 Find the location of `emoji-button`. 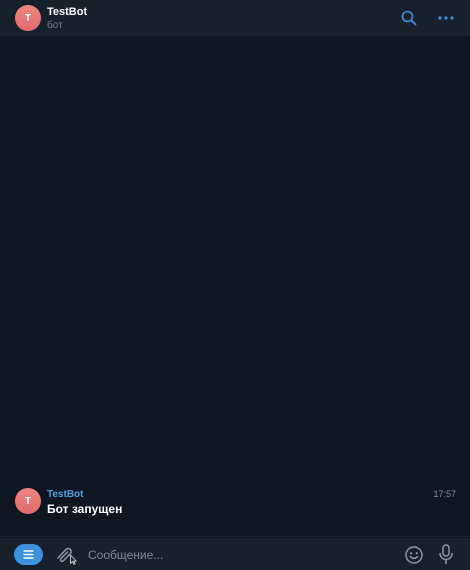

emoji-button is located at coordinates (414, 555).